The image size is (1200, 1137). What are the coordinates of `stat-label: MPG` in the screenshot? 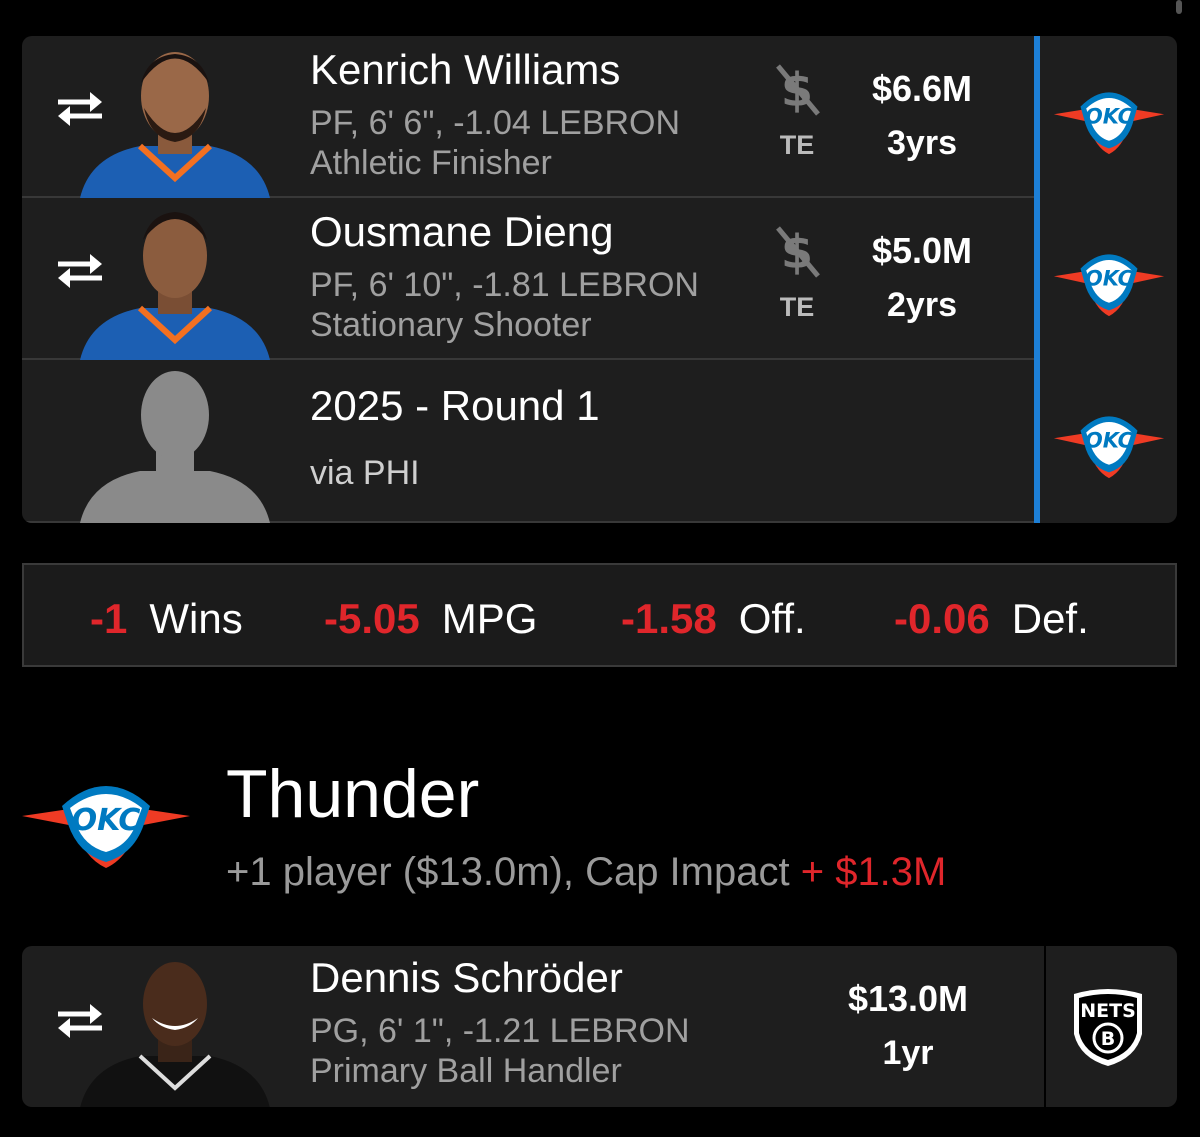 It's located at (489, 618).